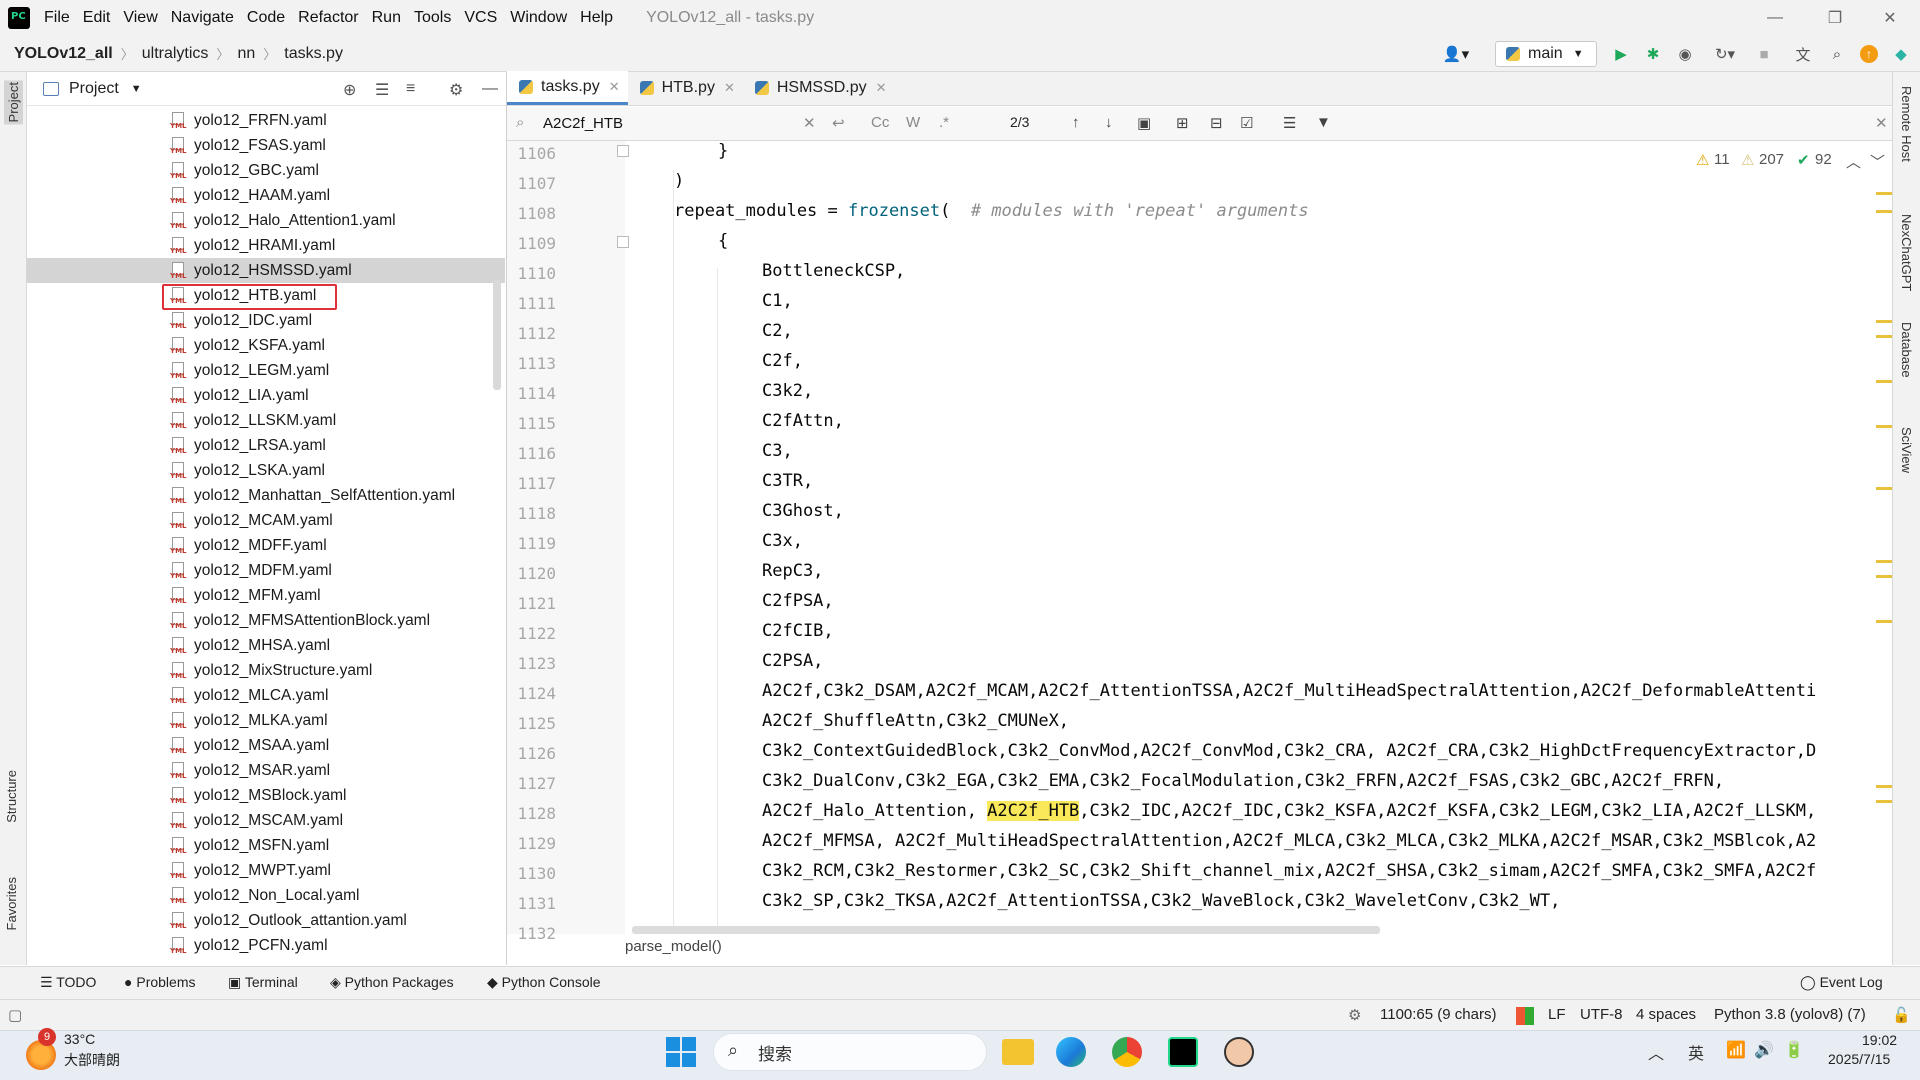  I want to click on fold-icon, so click(623, 242).